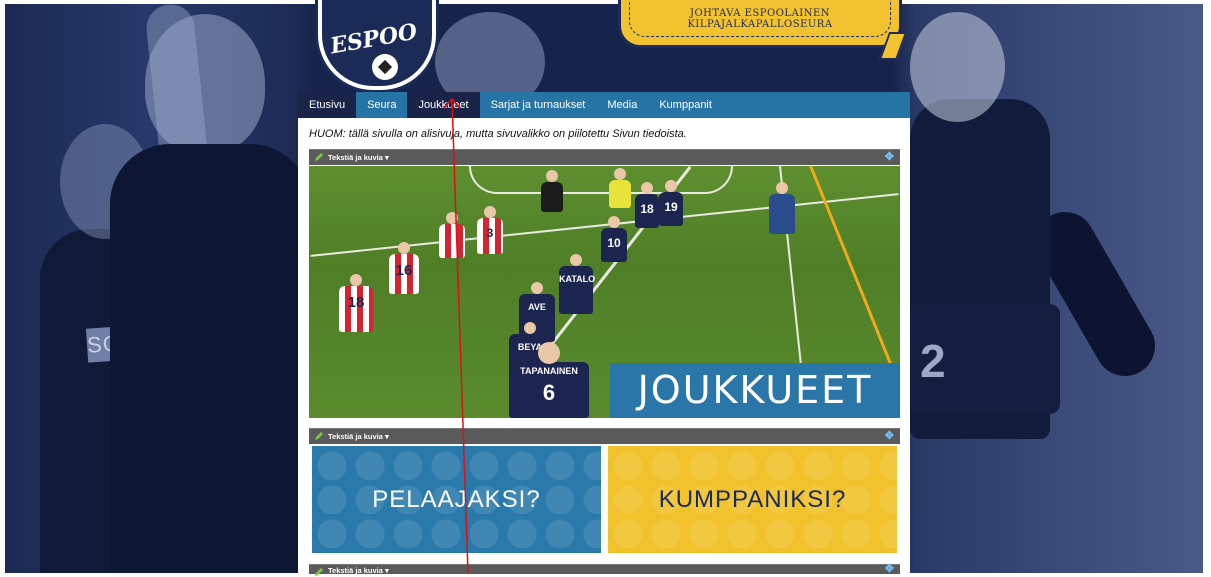 The width and height of the screenshot is (1211, 577). Describe the element at coordinates (752, 499) in the screenshot. I see `tile-kumppaniksi: KUMPPANIKSI?` at that location.